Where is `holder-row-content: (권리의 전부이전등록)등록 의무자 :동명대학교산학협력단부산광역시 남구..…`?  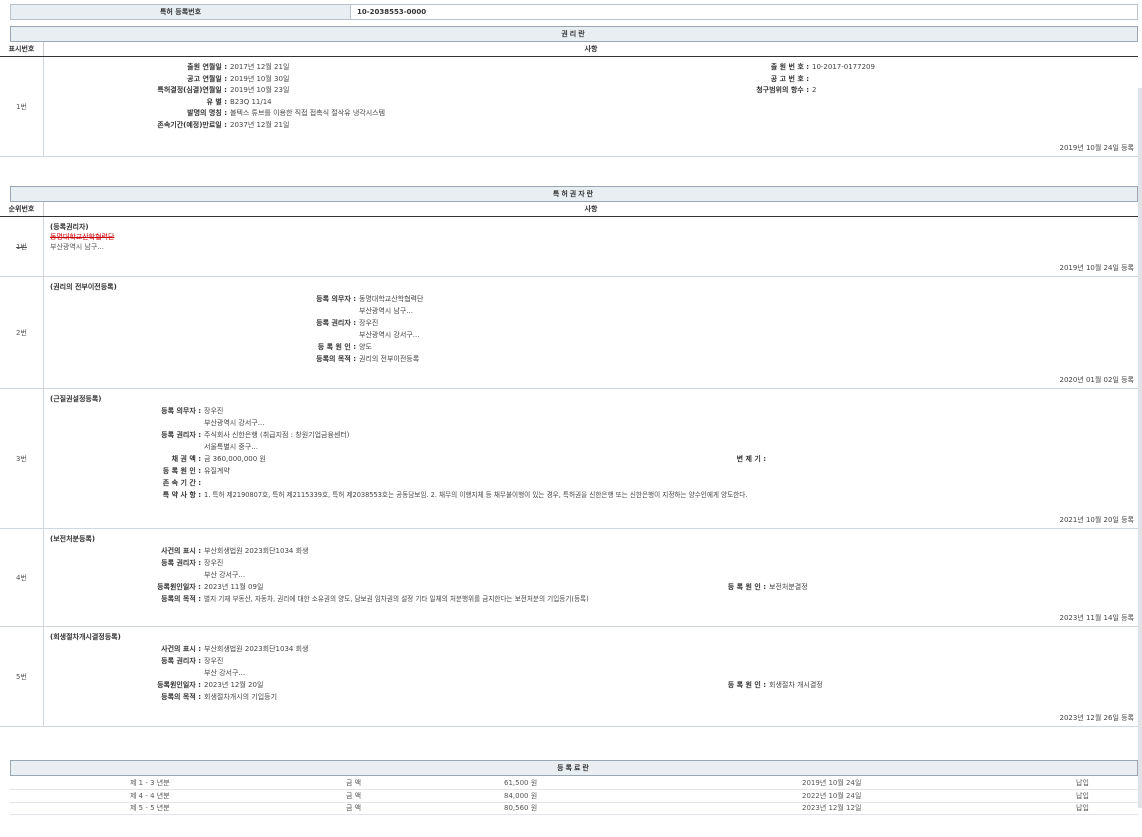 holder-row-content: (권리의 전부이전등록)등록 의무자 :동명대학교산학협력단부산광역시 남구..… is located at coordinates (591, 332).